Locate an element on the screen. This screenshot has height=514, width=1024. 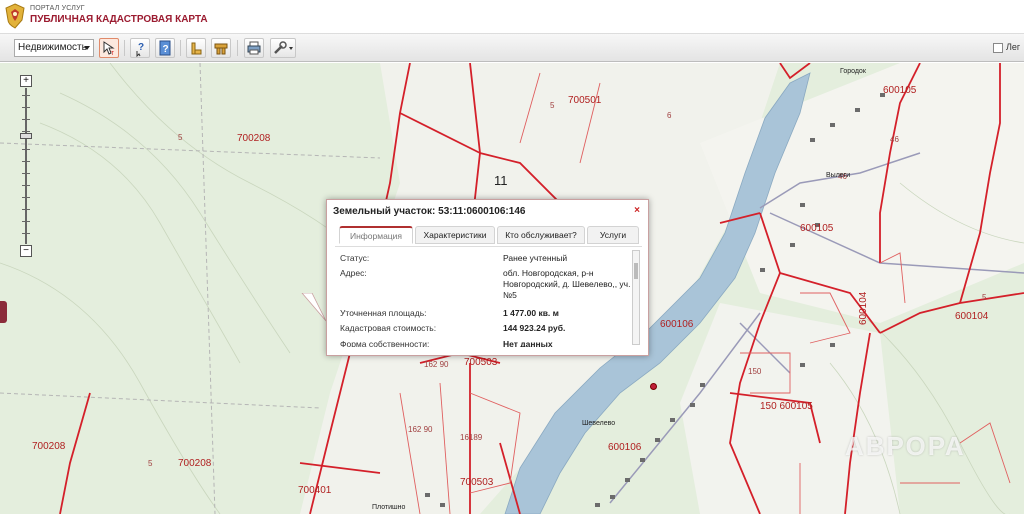
legend-checkbox is located at coordinates (998, 48).